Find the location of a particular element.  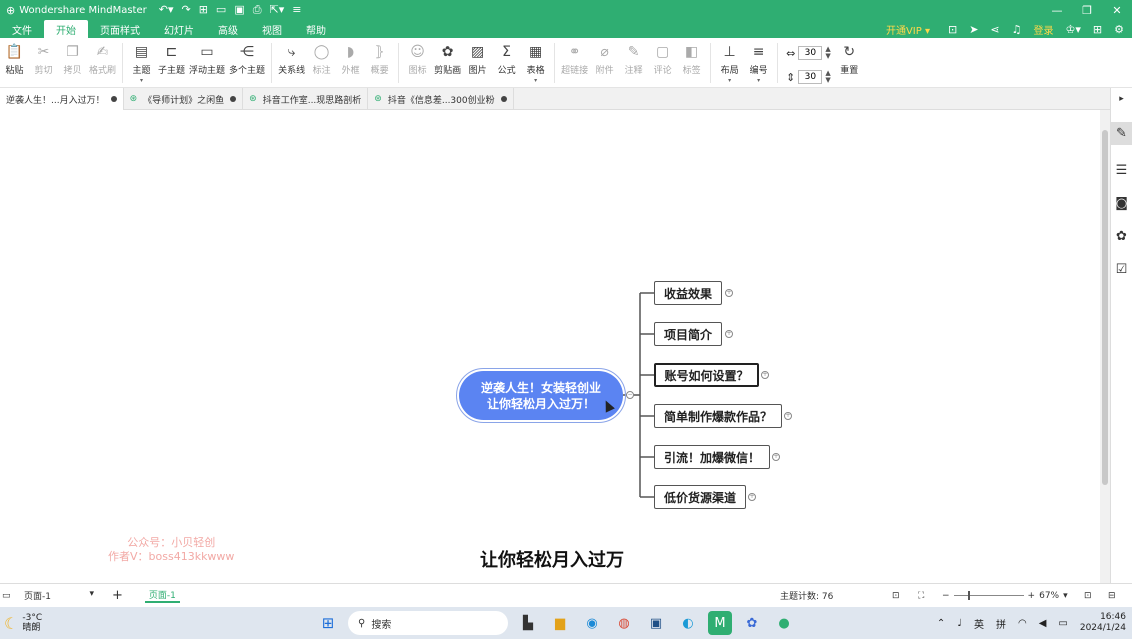

print-icon: ⎙ is located at coordinates (257, 10).